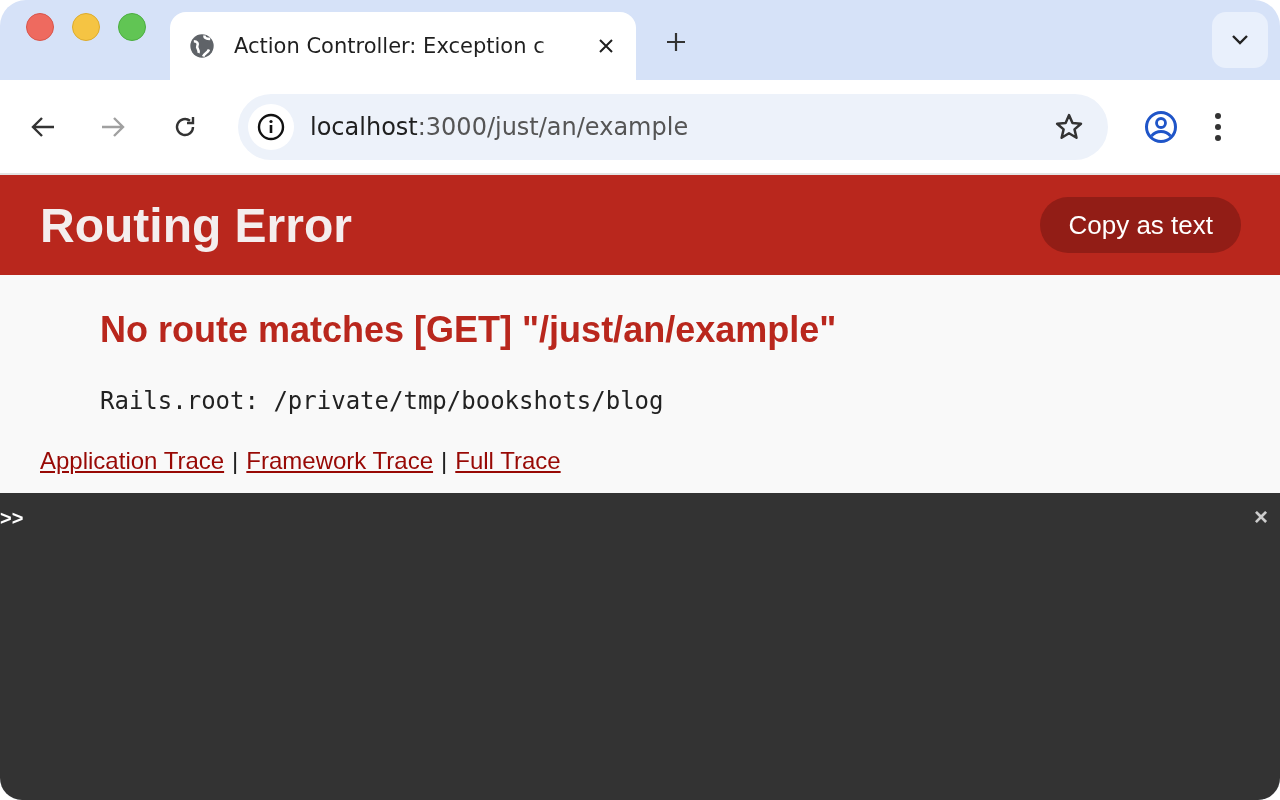  Describe the element at coordinates (132, 461) in the screenshot. I see `trace-link: Application Trace` at that location.